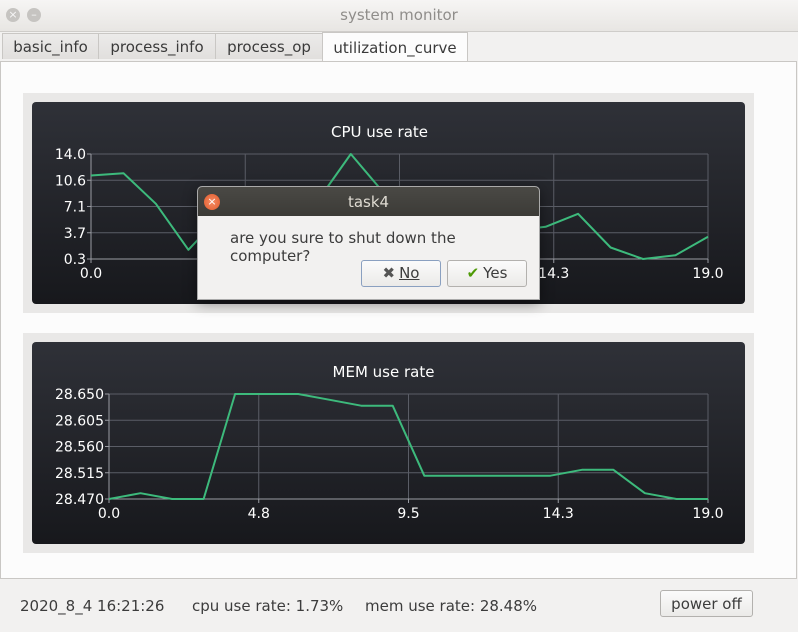  I want to click on tab-process-info: process_info, so click(157, 46).